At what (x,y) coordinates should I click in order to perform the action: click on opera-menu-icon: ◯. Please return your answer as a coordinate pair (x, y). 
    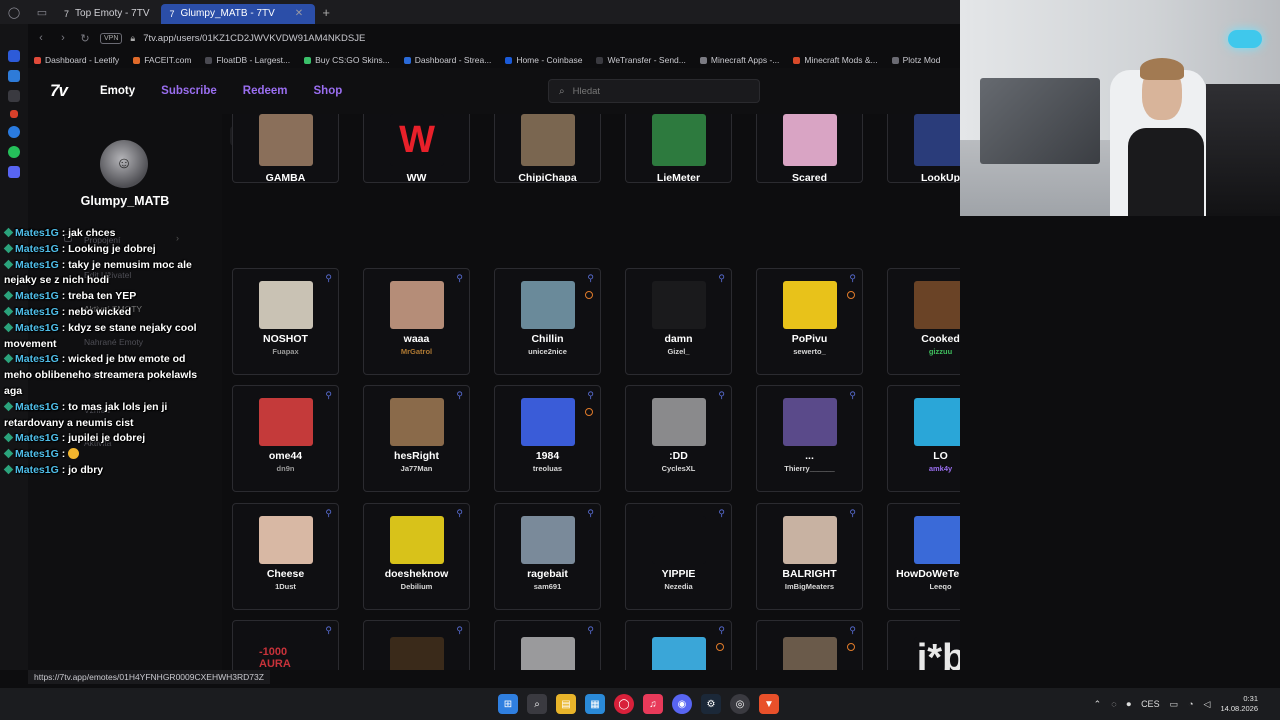
    Looking at the image, I should click on (14, 12).